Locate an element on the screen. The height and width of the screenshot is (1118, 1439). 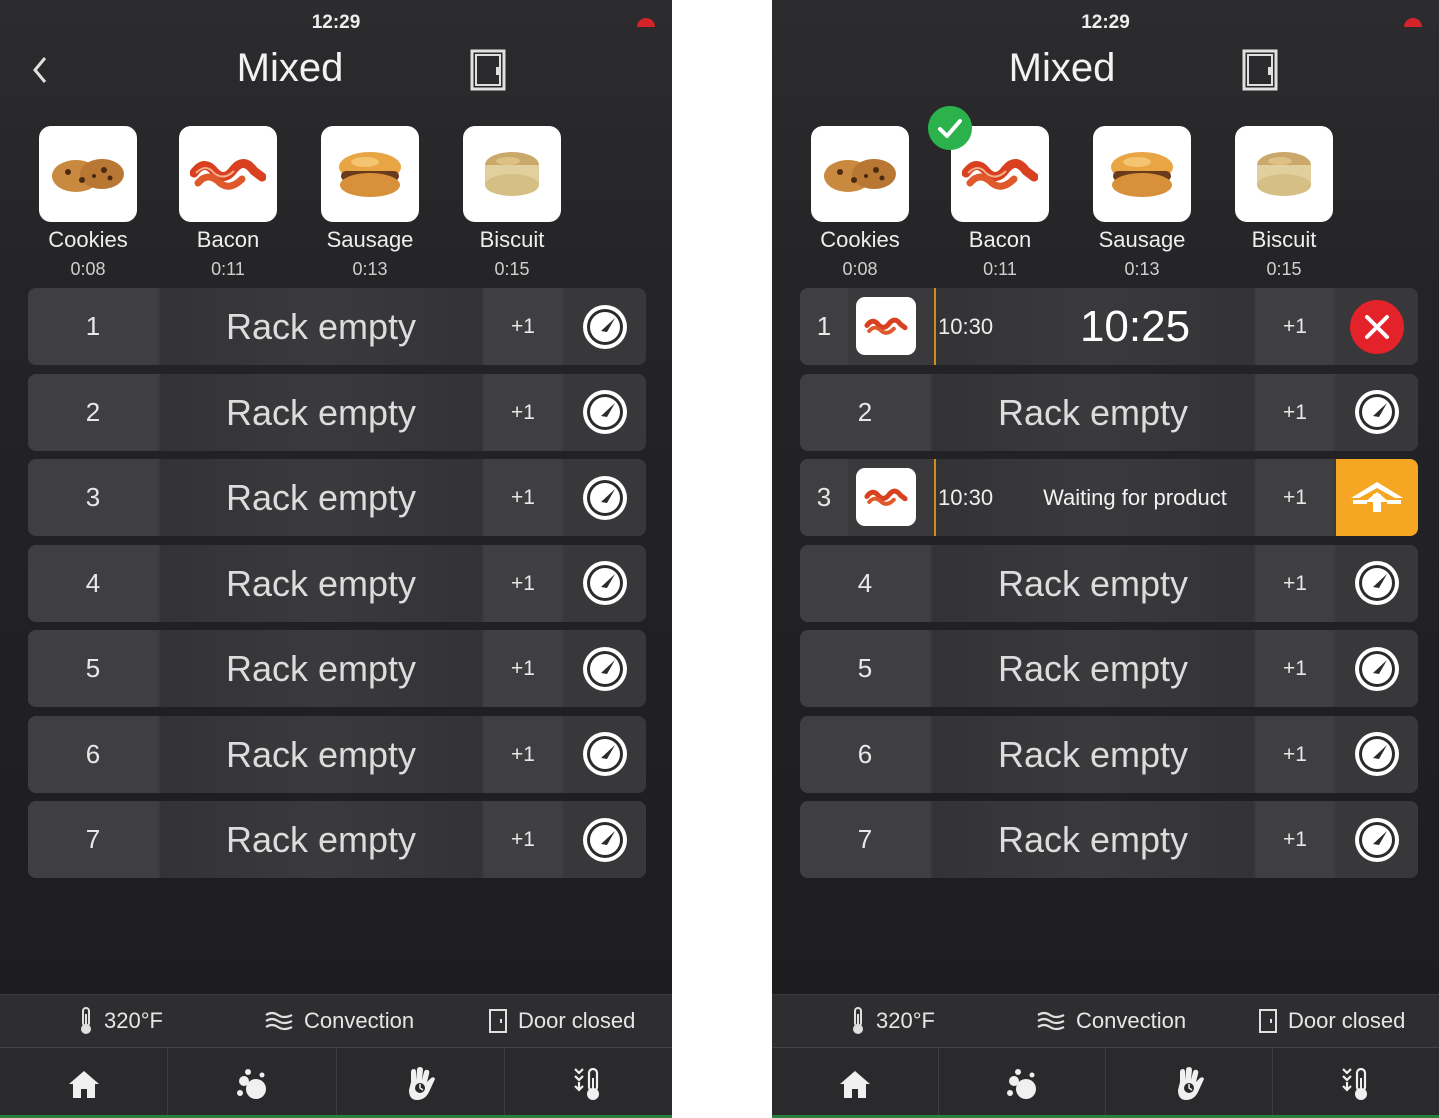
product-bacon: Bacon 0:11 is located at coordinates (228, 203).